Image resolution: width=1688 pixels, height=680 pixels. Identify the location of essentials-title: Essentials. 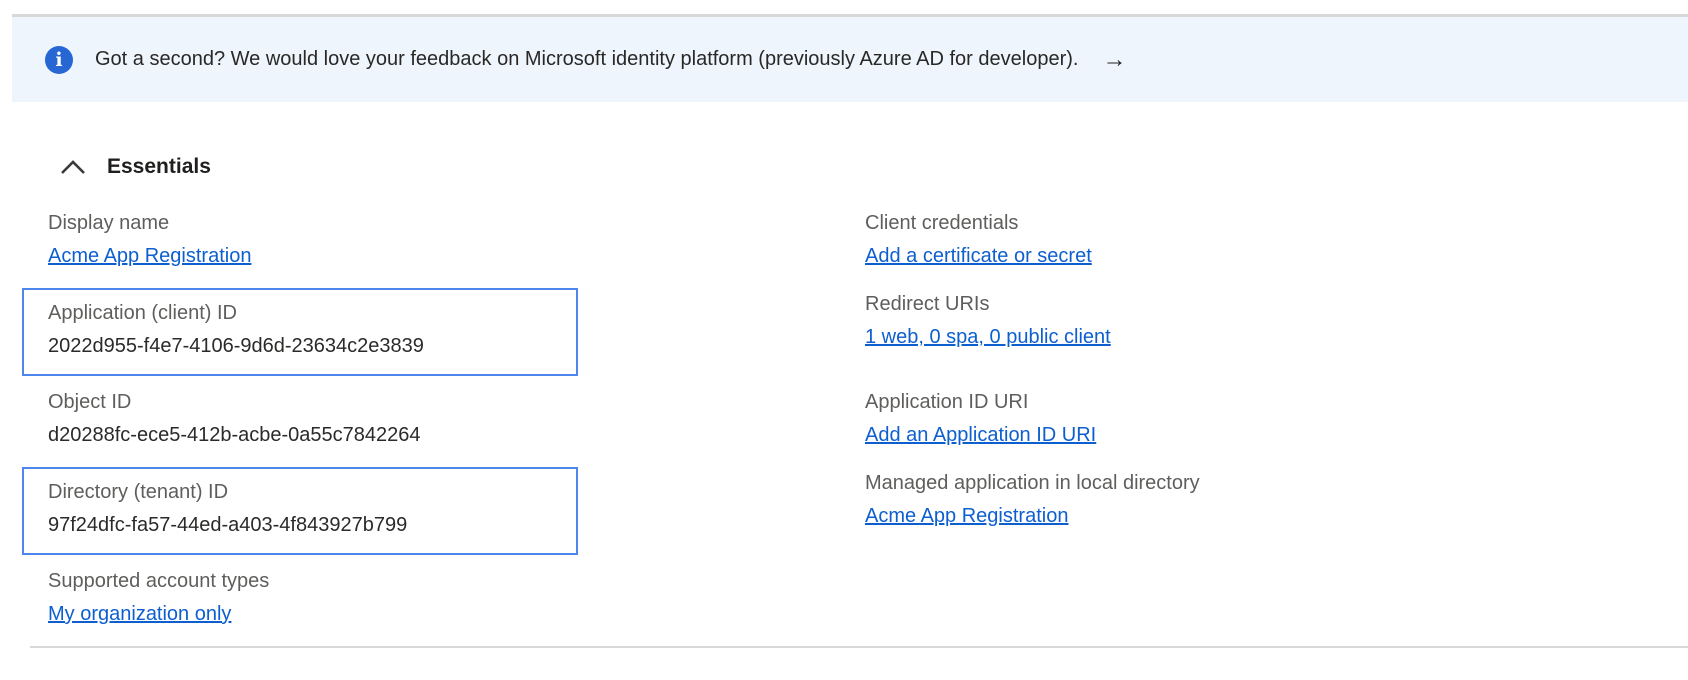
(159, 166).